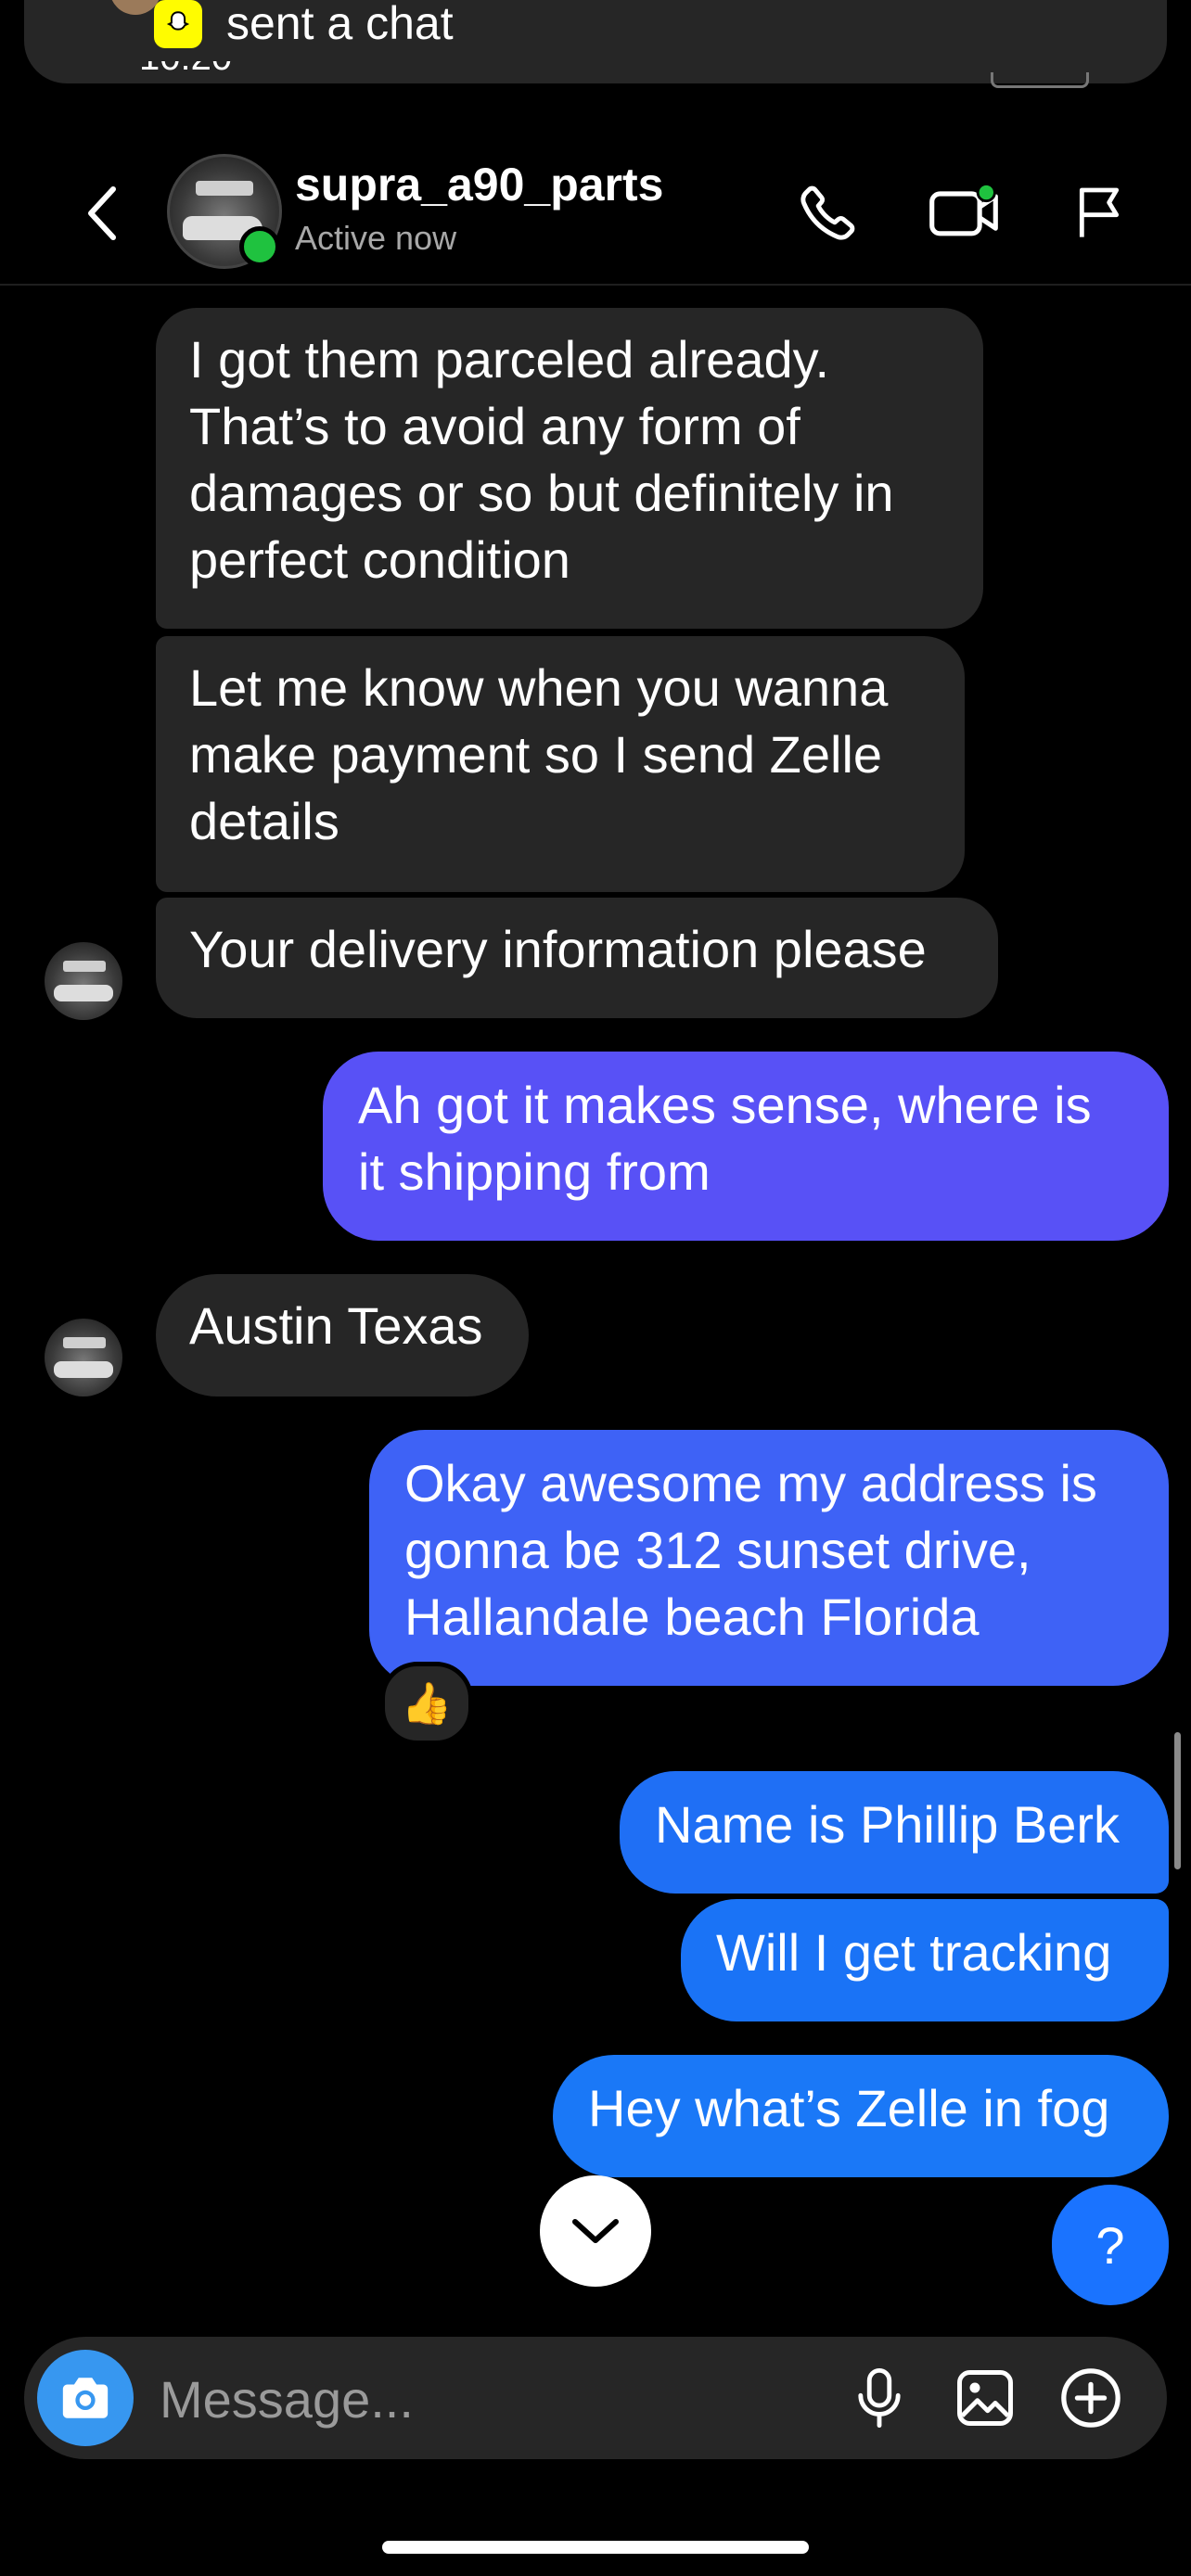 Image resolution: width=1191 pixels, height=2576 pixels. What do you see at coordinates (484, 2399) in the screenshot?
I see `message-input` at bounding box center [484, 2399].